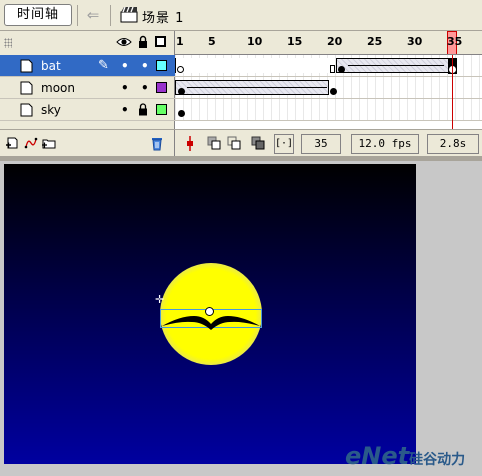 The image size is (482, 476). What do you see at coordinates (143, 42) in the screenshot?
I see `lock-all-icon` at bounding box center [143, 42].